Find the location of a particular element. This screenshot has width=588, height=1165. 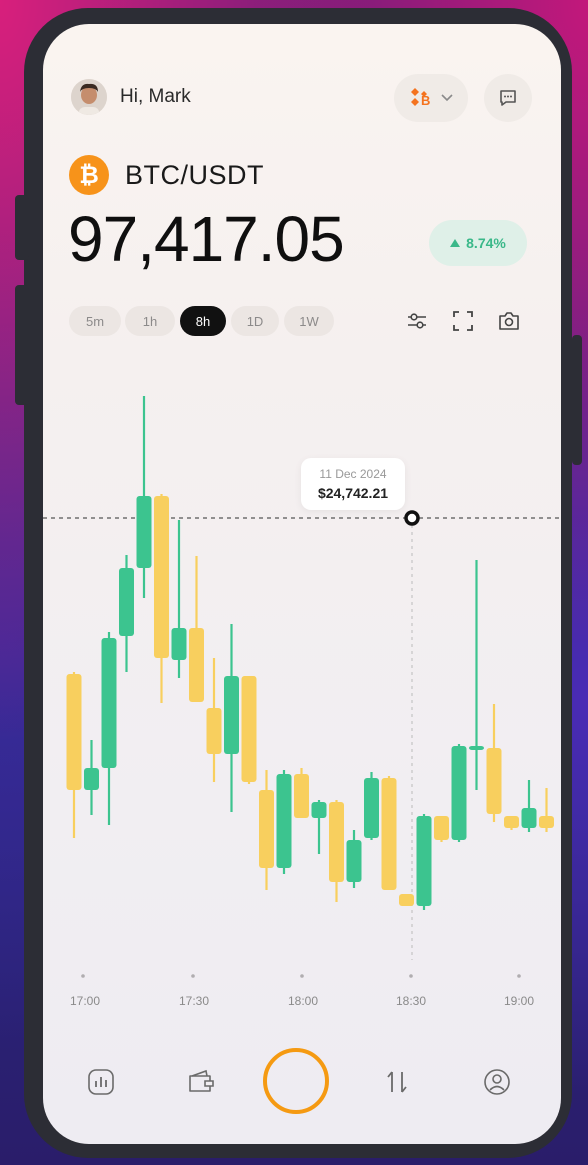

tooltip-date: 11 Dec 2024 is located at coordinates (353, 474).